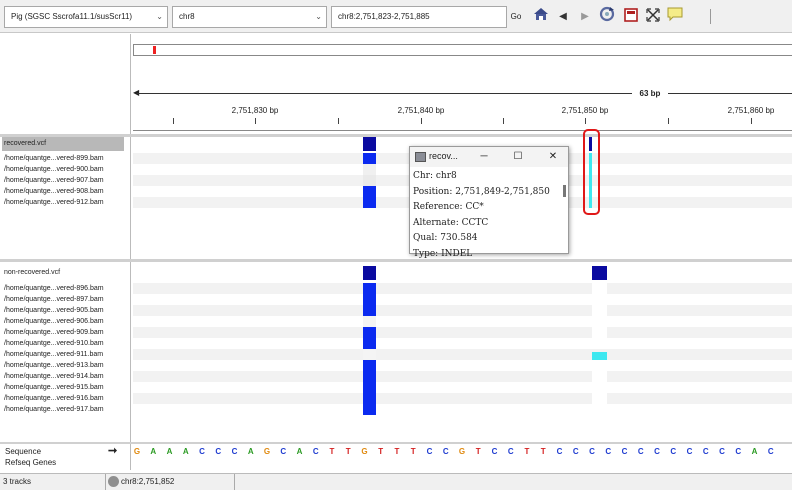 This screenshot has height=490, width=792. What do you see at coordinates (518, 157) in the screenshot?
I see `maximize-icon: ☐` at bounding box center [518, 157].